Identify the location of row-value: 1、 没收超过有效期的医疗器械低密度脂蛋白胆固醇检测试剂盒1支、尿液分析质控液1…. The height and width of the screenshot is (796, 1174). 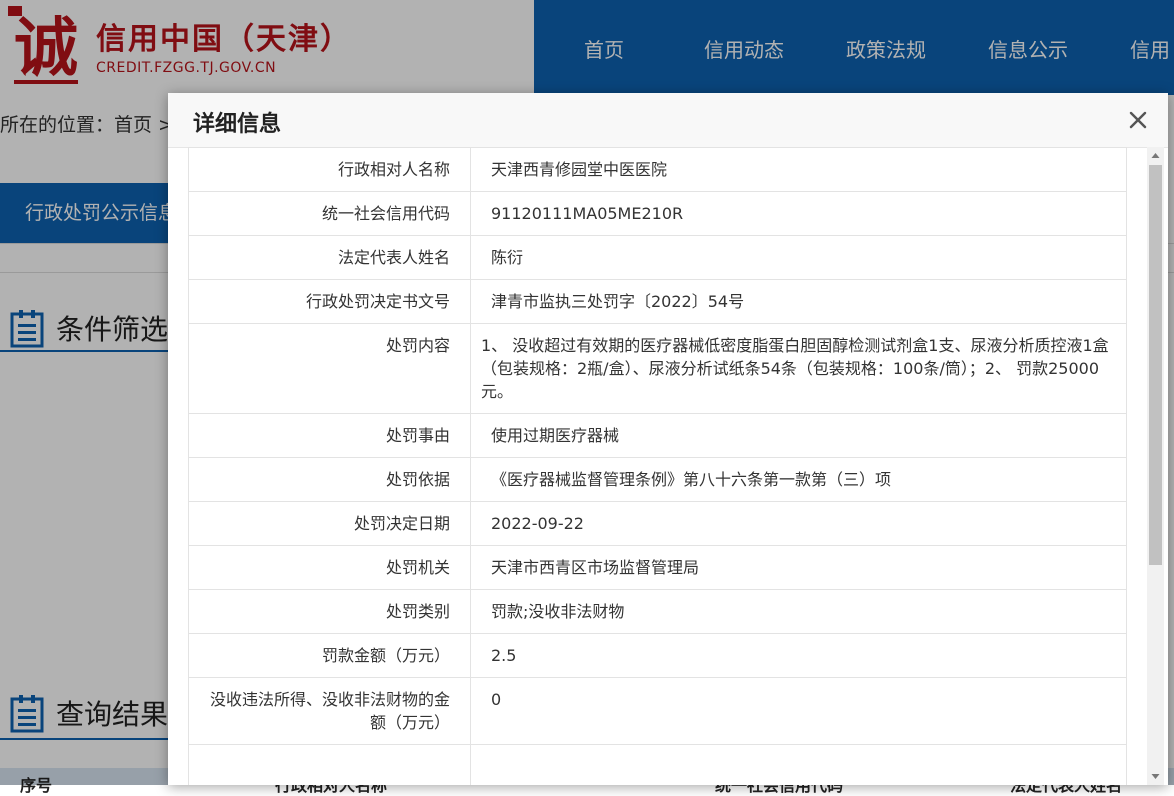
(798, 368).